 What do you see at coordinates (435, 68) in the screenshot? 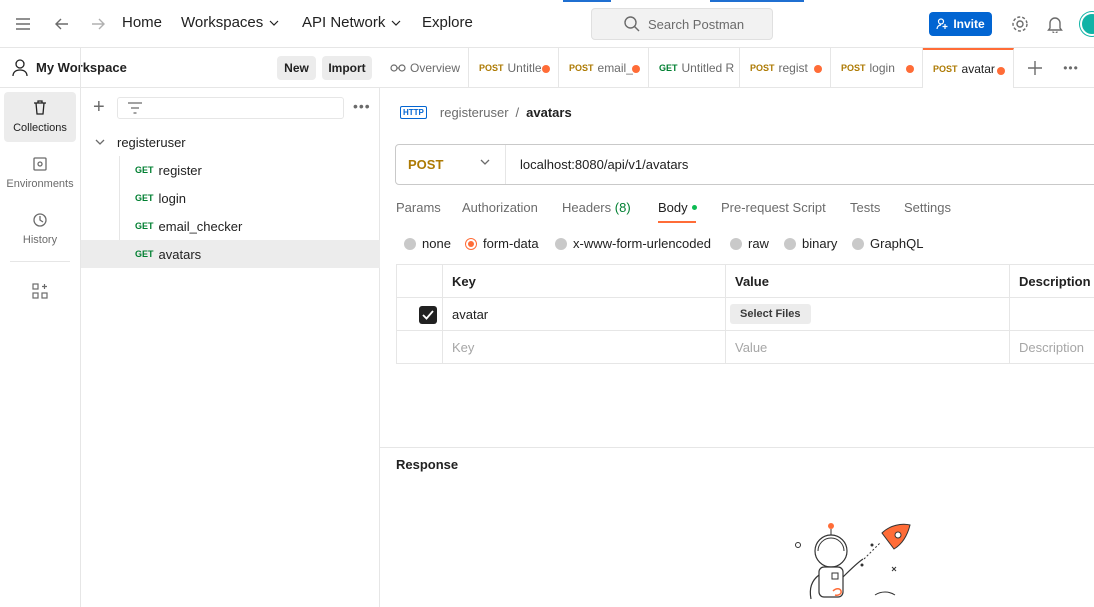
I see `tab-label: Overview` at bounding box center [435, 68].